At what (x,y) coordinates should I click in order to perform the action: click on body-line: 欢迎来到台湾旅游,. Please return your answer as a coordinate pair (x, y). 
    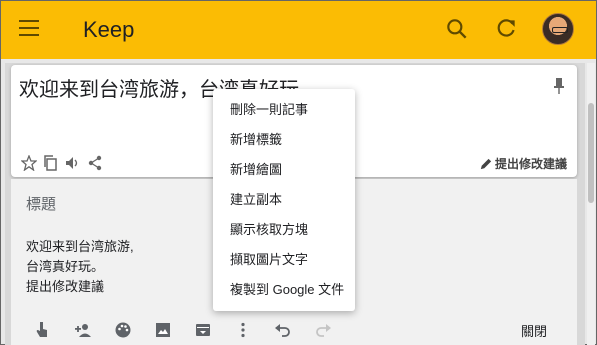
    Looking at the image, I should click on (80, 246).